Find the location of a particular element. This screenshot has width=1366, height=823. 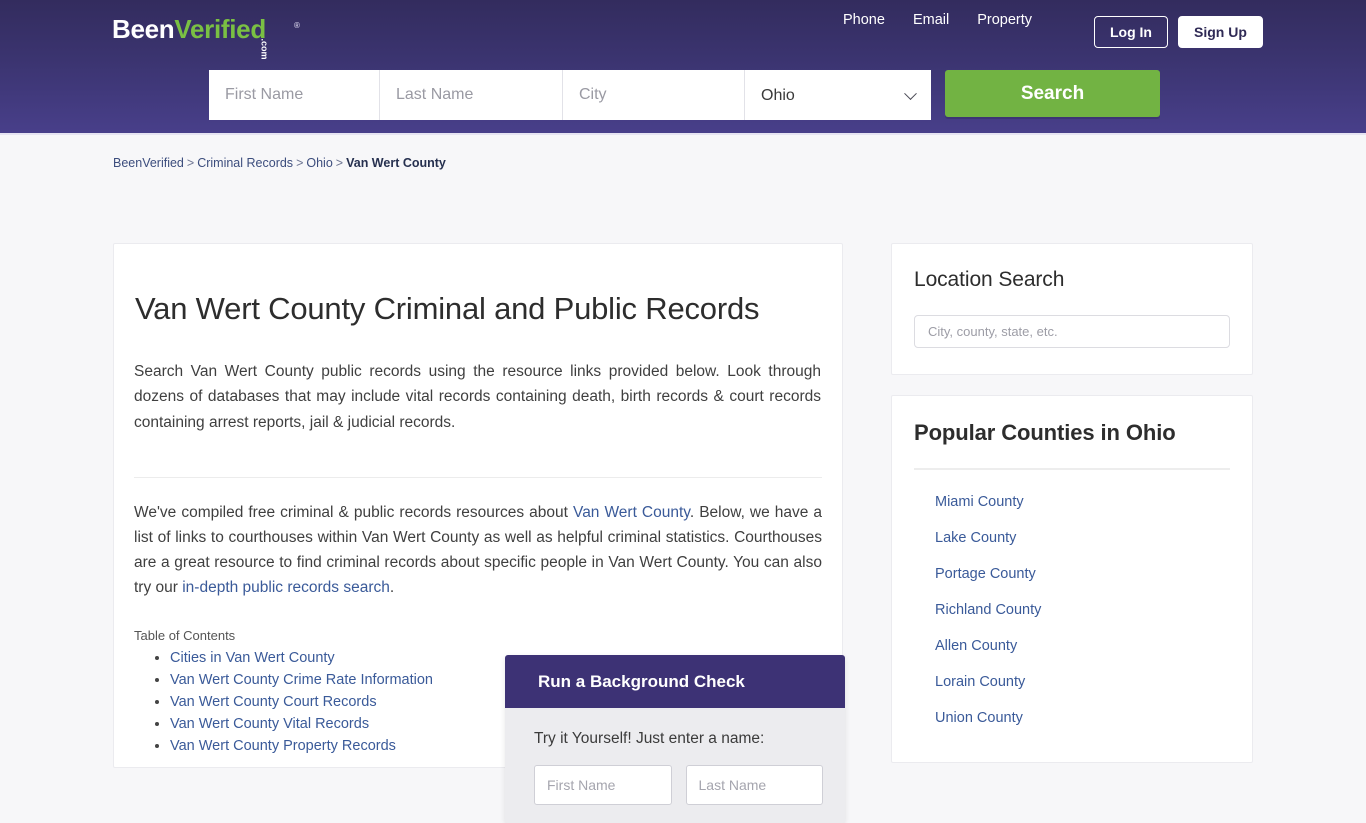

list-item: Miami County is located at coordinates (1072, 502).